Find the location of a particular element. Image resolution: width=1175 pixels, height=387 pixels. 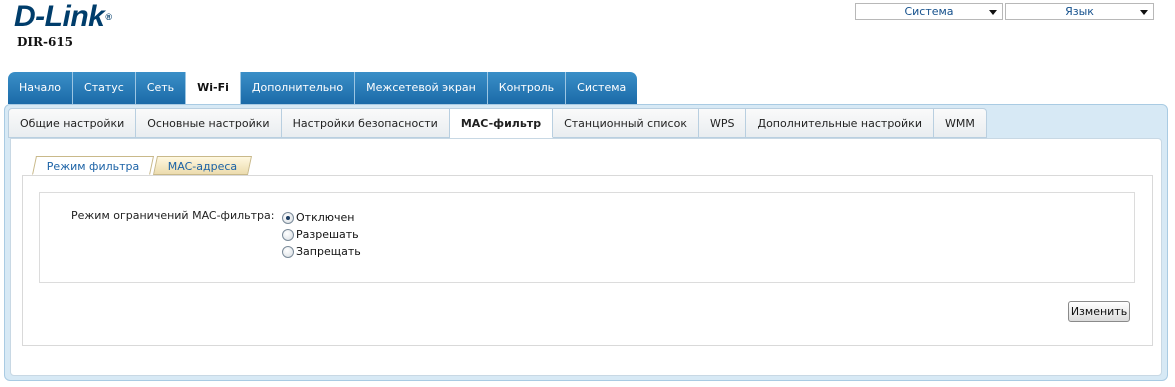

system-select-value: Система is located at coordinates (929, 11).